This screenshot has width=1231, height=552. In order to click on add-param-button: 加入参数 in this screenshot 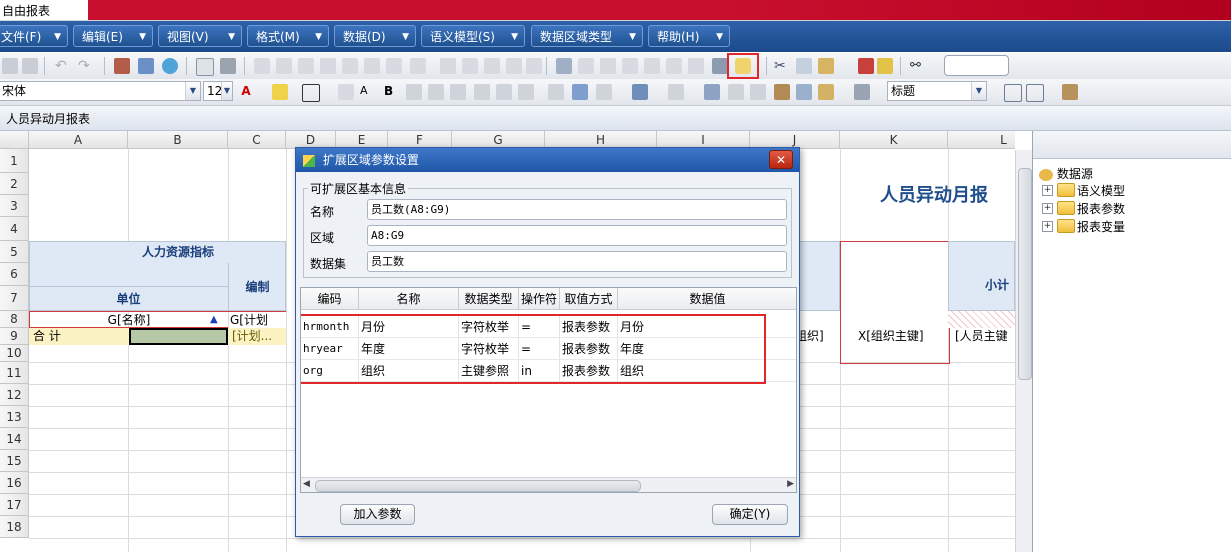, I will do `click(377, 514)`.